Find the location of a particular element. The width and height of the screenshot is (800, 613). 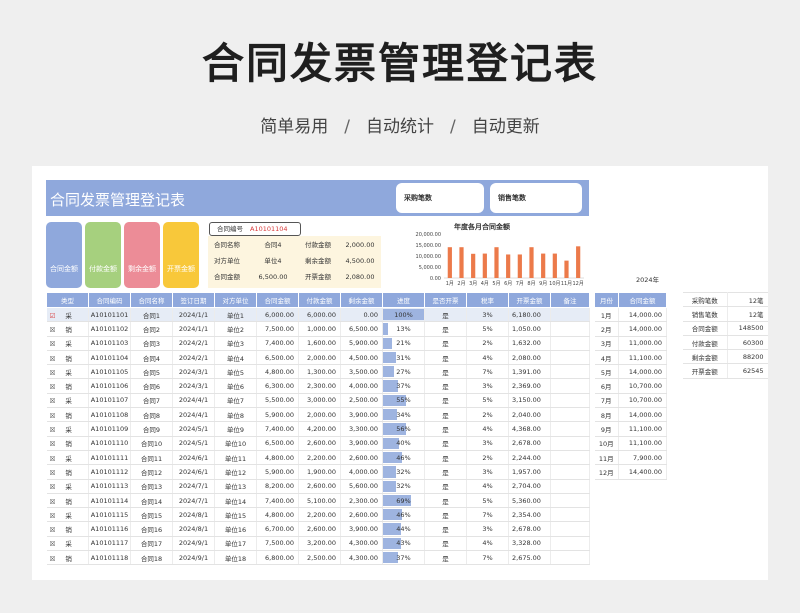

cell-contract-amount: 6,800.00 is located at coordinates (277, 558).